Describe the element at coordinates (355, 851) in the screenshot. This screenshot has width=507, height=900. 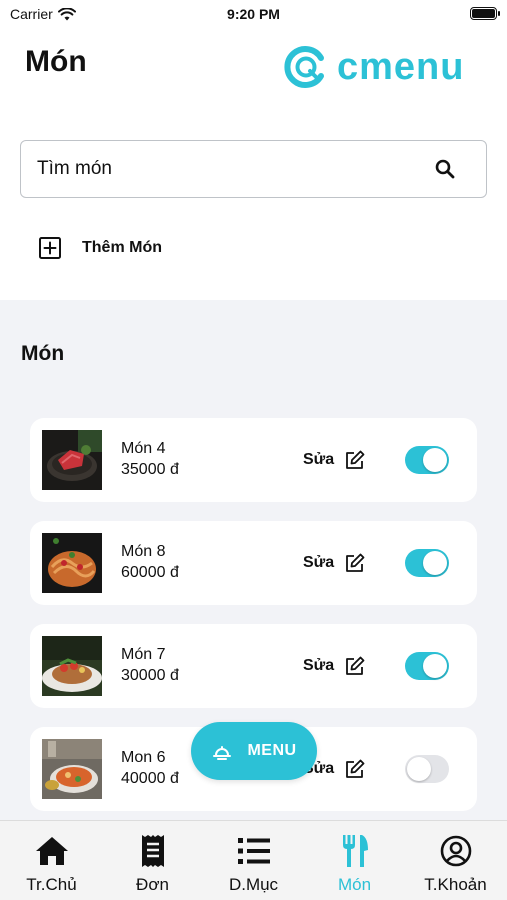
I see `utensils-icon` at that location.